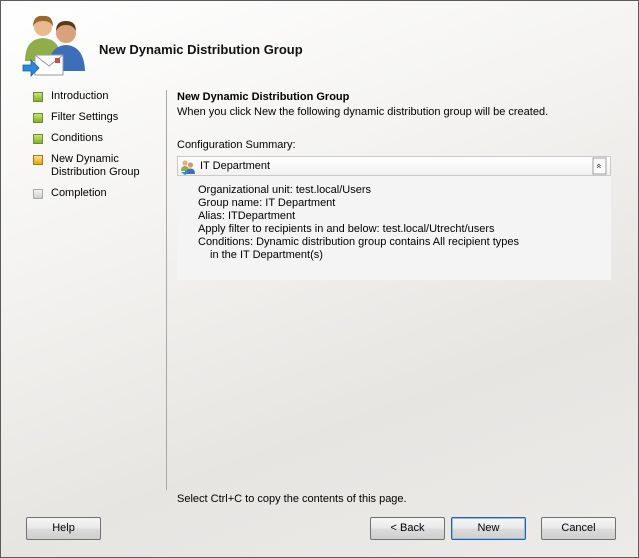 The height and width of the screenshot is (558, 639). I want to click on cancel-button: Cancel, so click(578, 528).